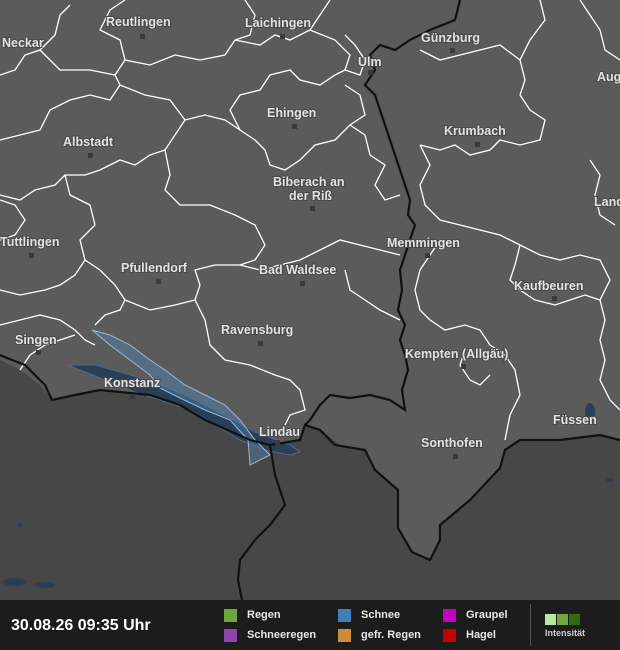  I want to click on city-label: Biberach an, so click(309, 182).